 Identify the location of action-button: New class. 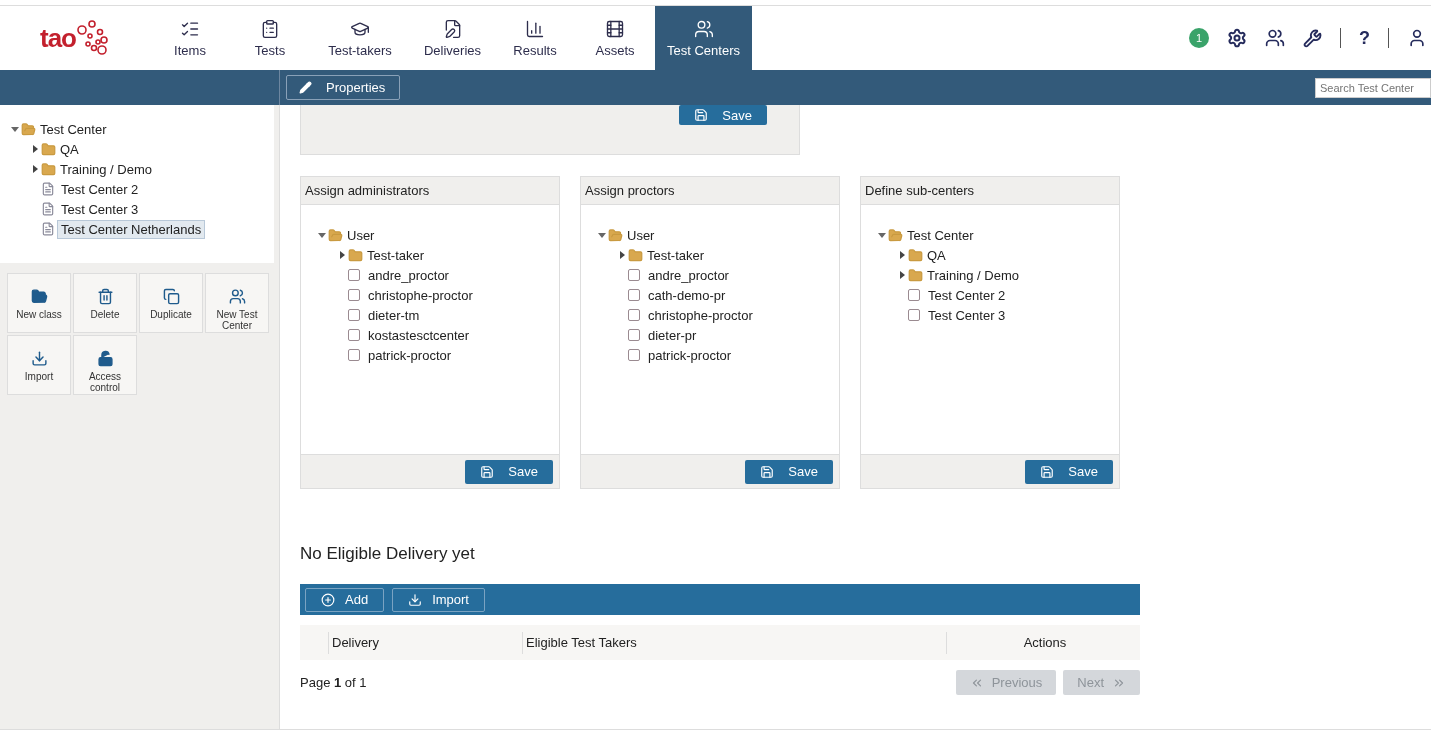
(39, 303).